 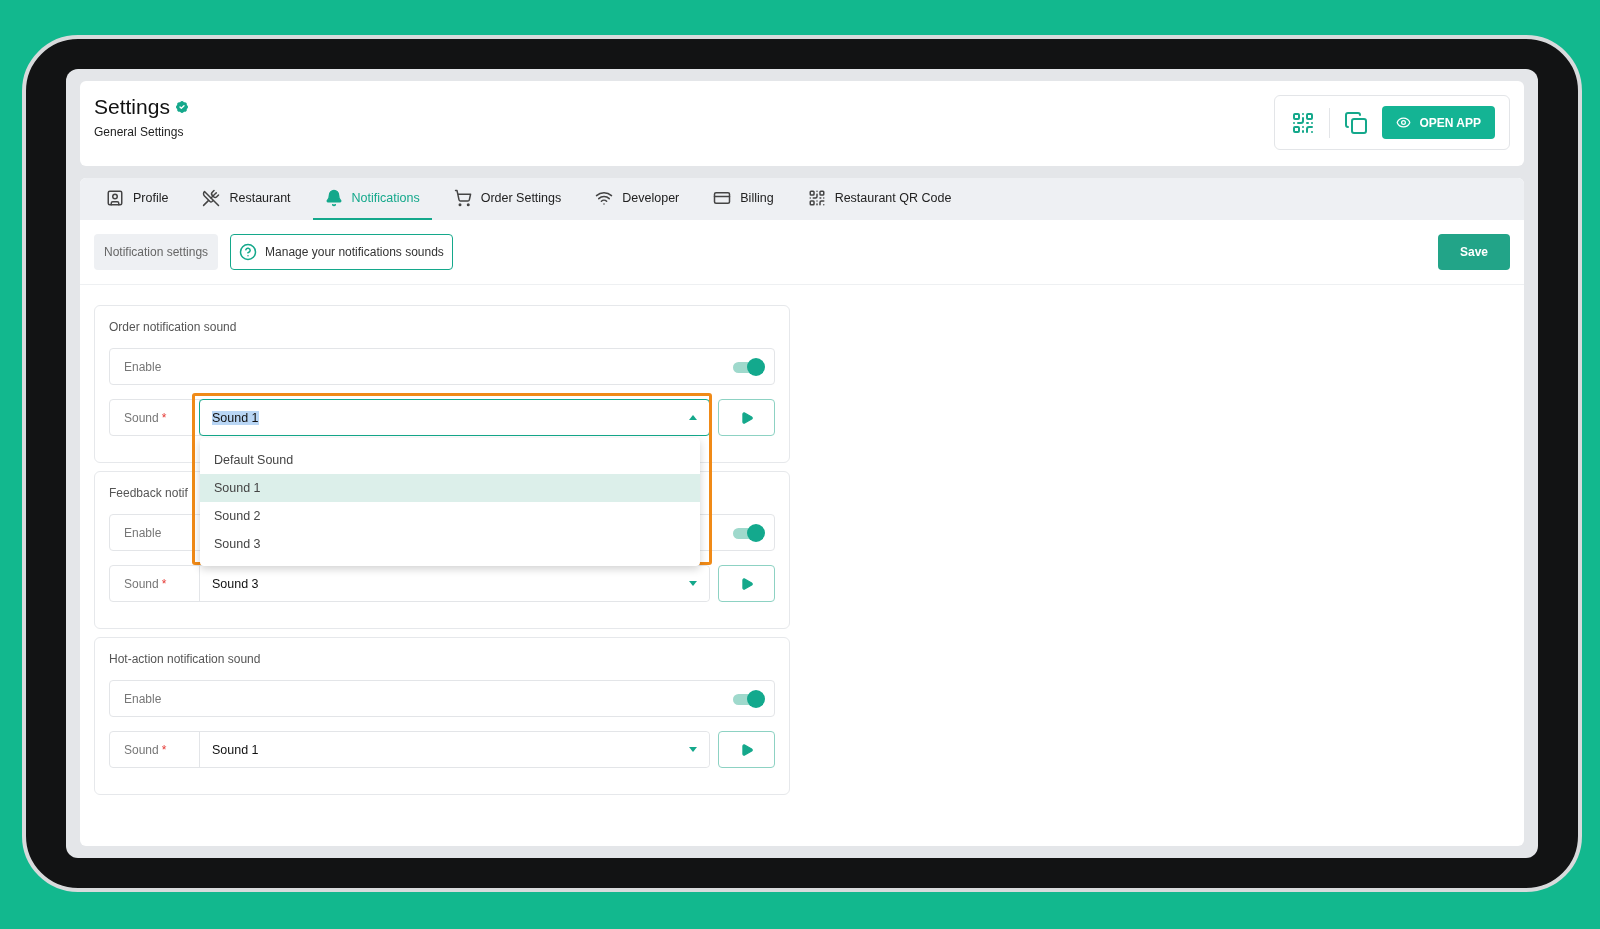 I want to click on dropdown-option: Default Sound, so click(x=450, y=460).